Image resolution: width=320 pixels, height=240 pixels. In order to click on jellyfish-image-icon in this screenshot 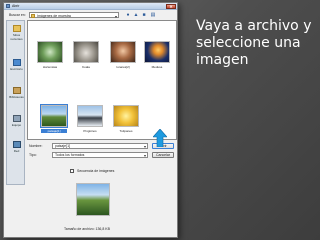, I will do `click(157, 52)`.